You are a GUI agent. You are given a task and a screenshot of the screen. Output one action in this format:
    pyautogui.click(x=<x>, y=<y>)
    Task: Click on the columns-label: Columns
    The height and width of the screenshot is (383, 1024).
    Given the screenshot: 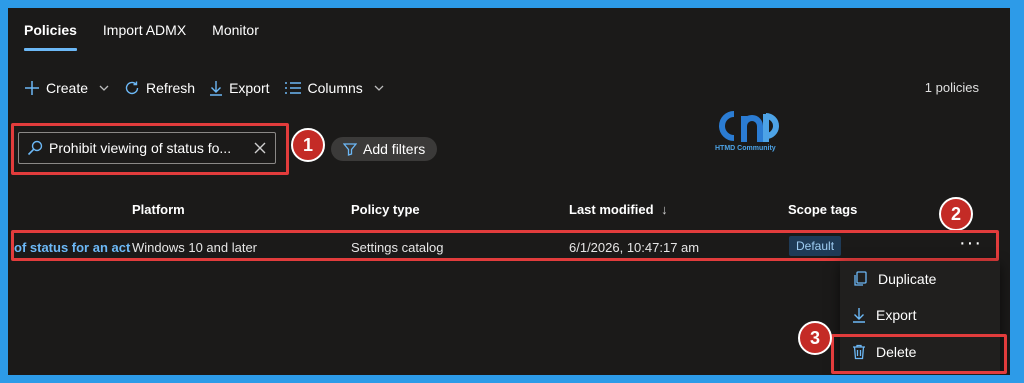 What is the action you would take?
    pyautogui.click(x=335, y=88)
    